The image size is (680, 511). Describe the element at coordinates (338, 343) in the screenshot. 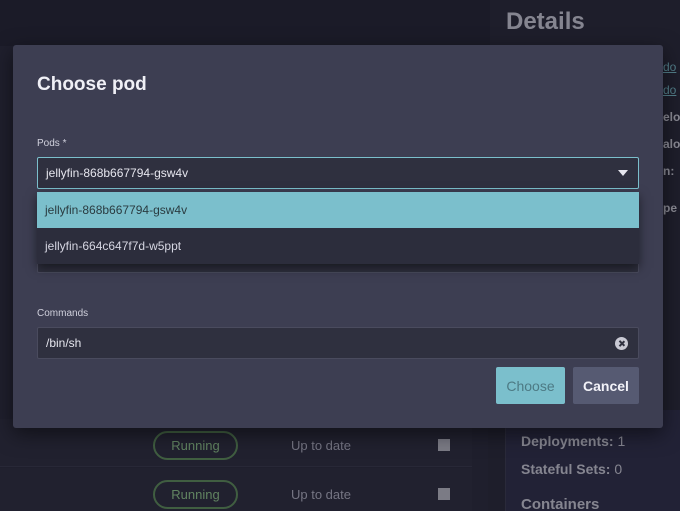

I see `commands-input: /bin/sh` at that location.